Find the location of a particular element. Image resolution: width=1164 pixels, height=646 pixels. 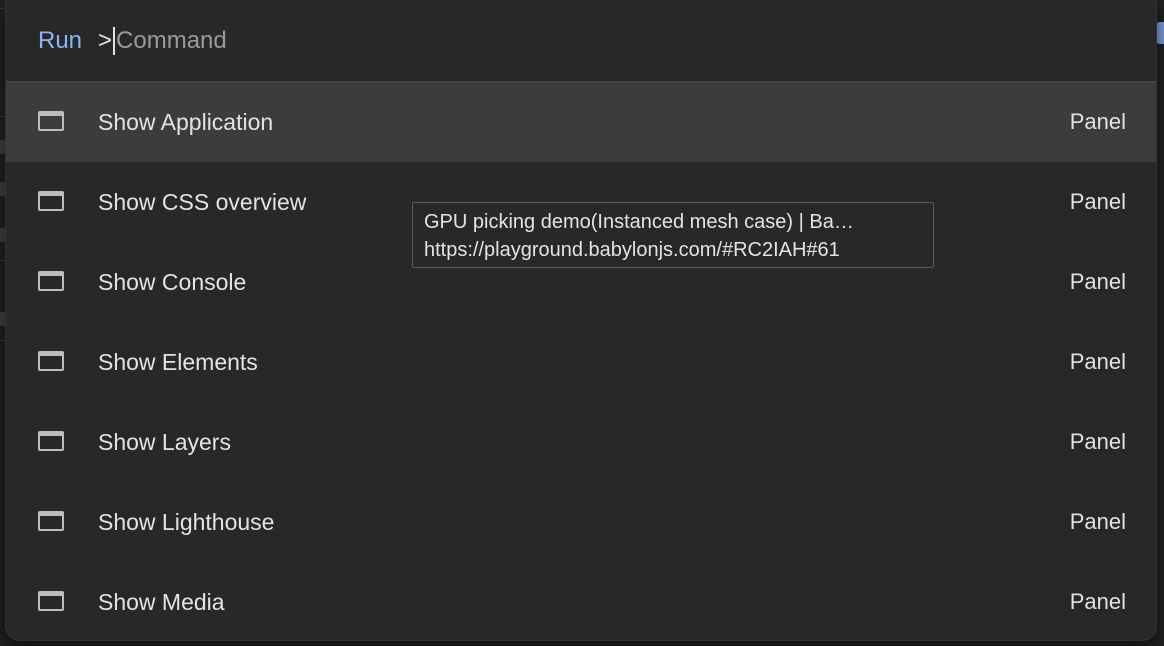

prompt-mode-label: Run is located at coordinates (60, 40).